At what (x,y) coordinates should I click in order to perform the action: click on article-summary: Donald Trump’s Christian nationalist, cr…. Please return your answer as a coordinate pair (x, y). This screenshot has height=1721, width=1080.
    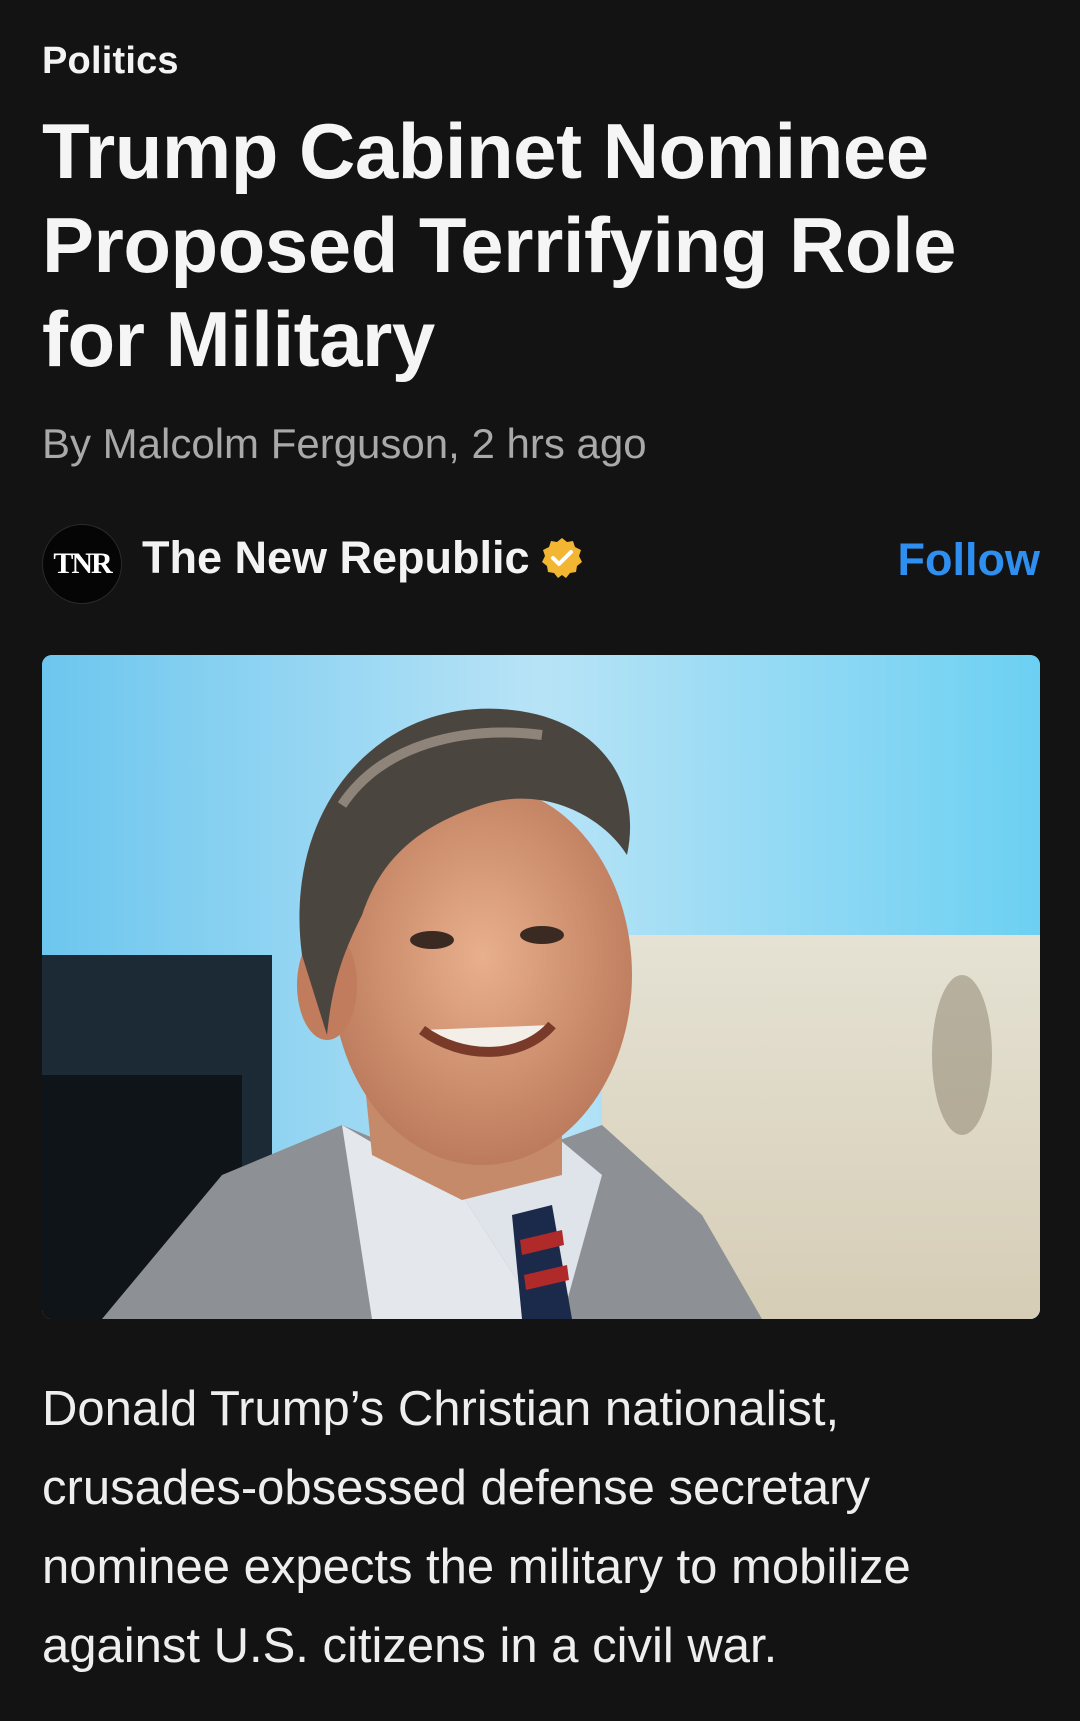
    Looking at the image, I should click on (476, 1527).